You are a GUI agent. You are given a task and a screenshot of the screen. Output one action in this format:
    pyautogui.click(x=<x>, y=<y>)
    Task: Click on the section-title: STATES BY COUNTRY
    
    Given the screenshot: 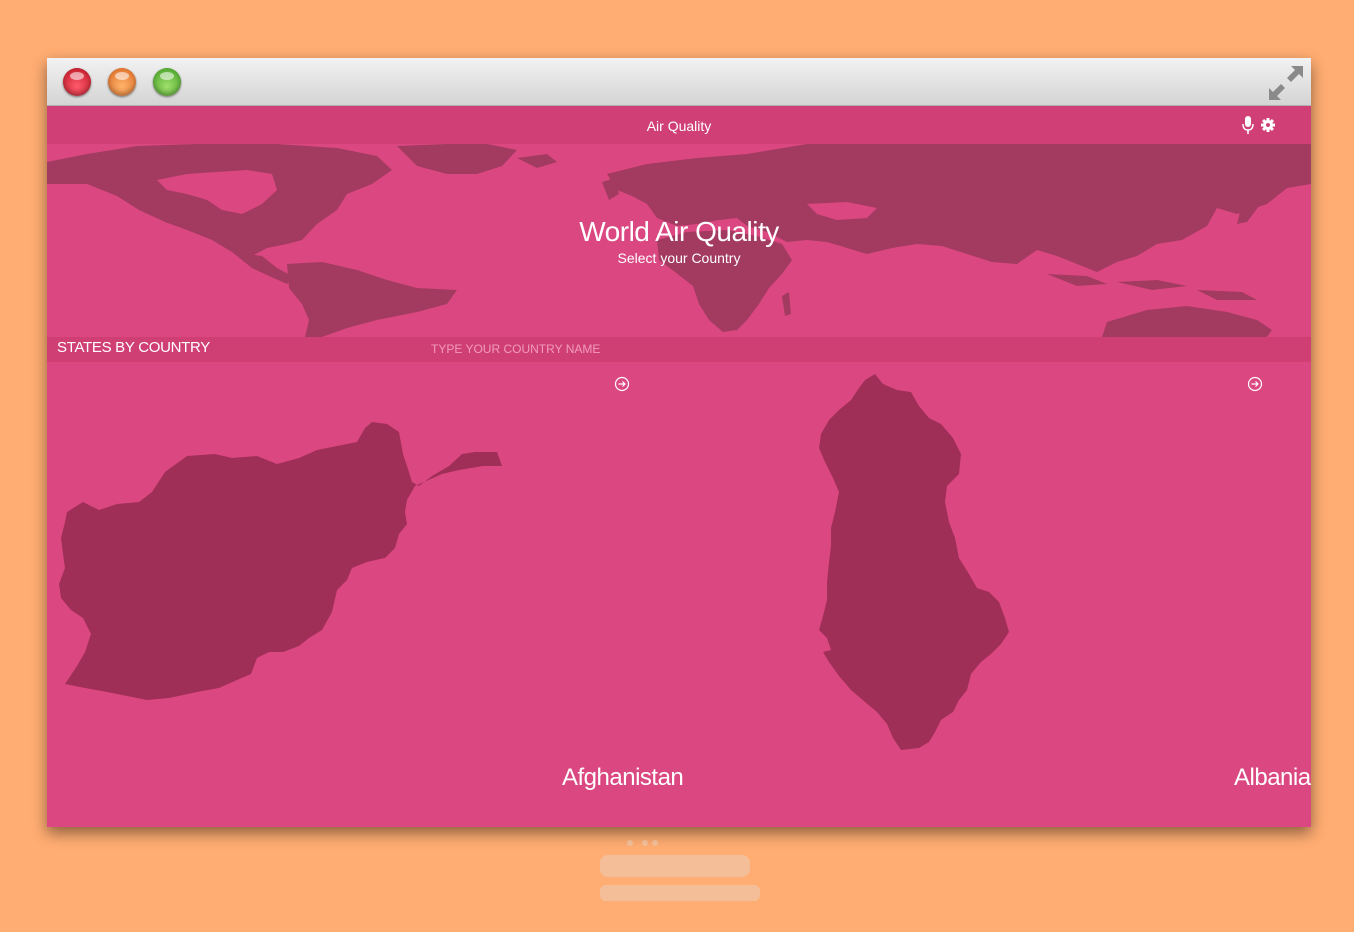 What is the action you would take?
    pyautogui.click(x=133, y=347)
    